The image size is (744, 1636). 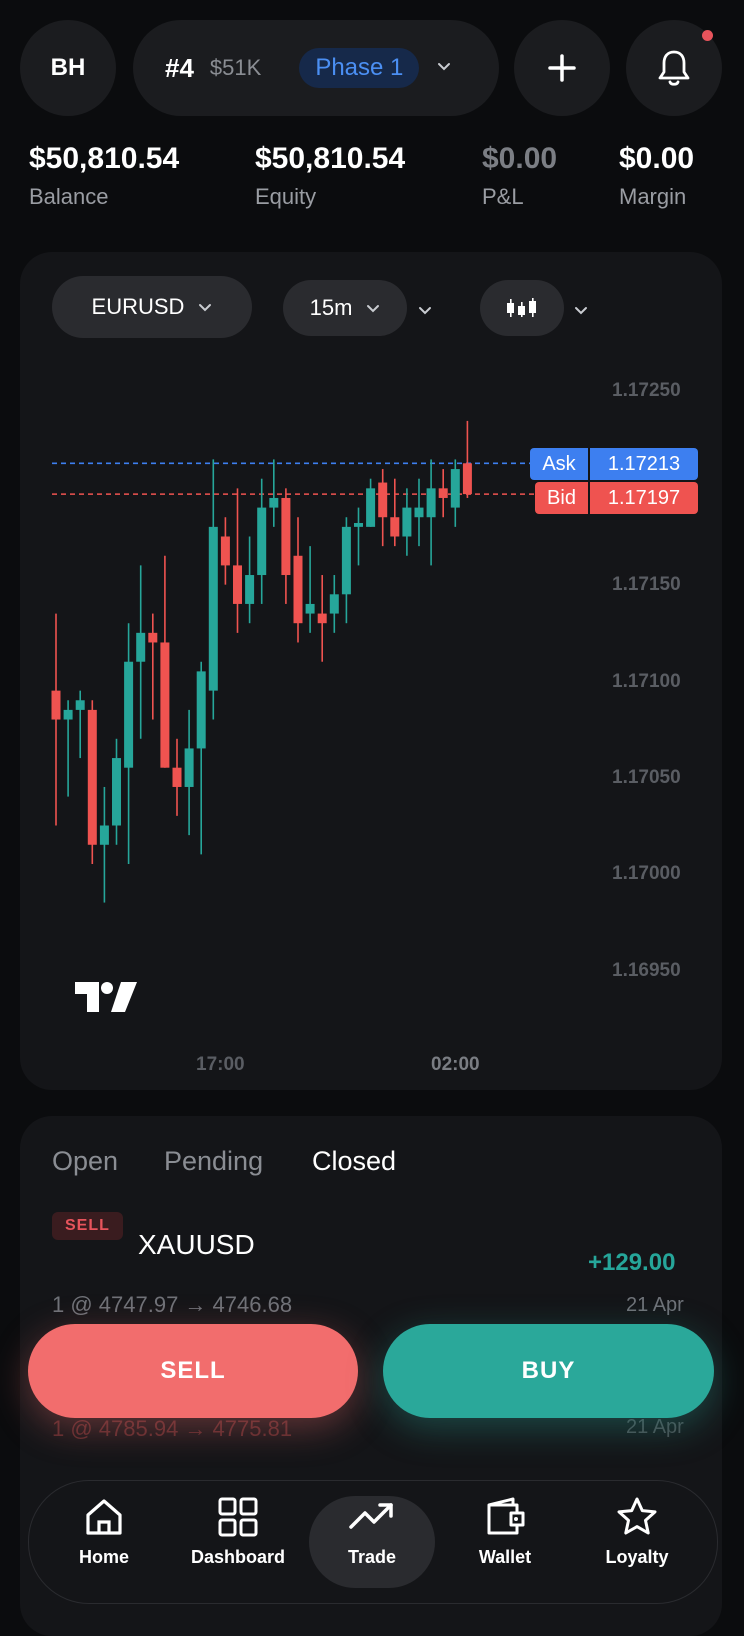 What do you see at coordinates (371, 1516) in the screenshot?
I see `trend-up-icon` at bounding box center [371, 1516].